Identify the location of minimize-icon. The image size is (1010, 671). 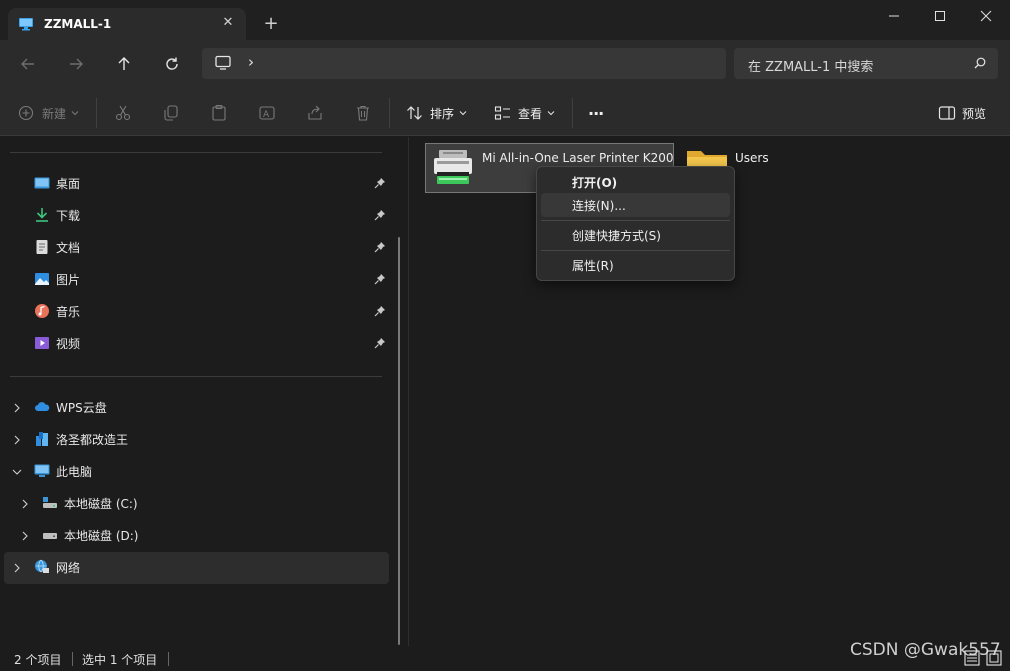
(894, 16).